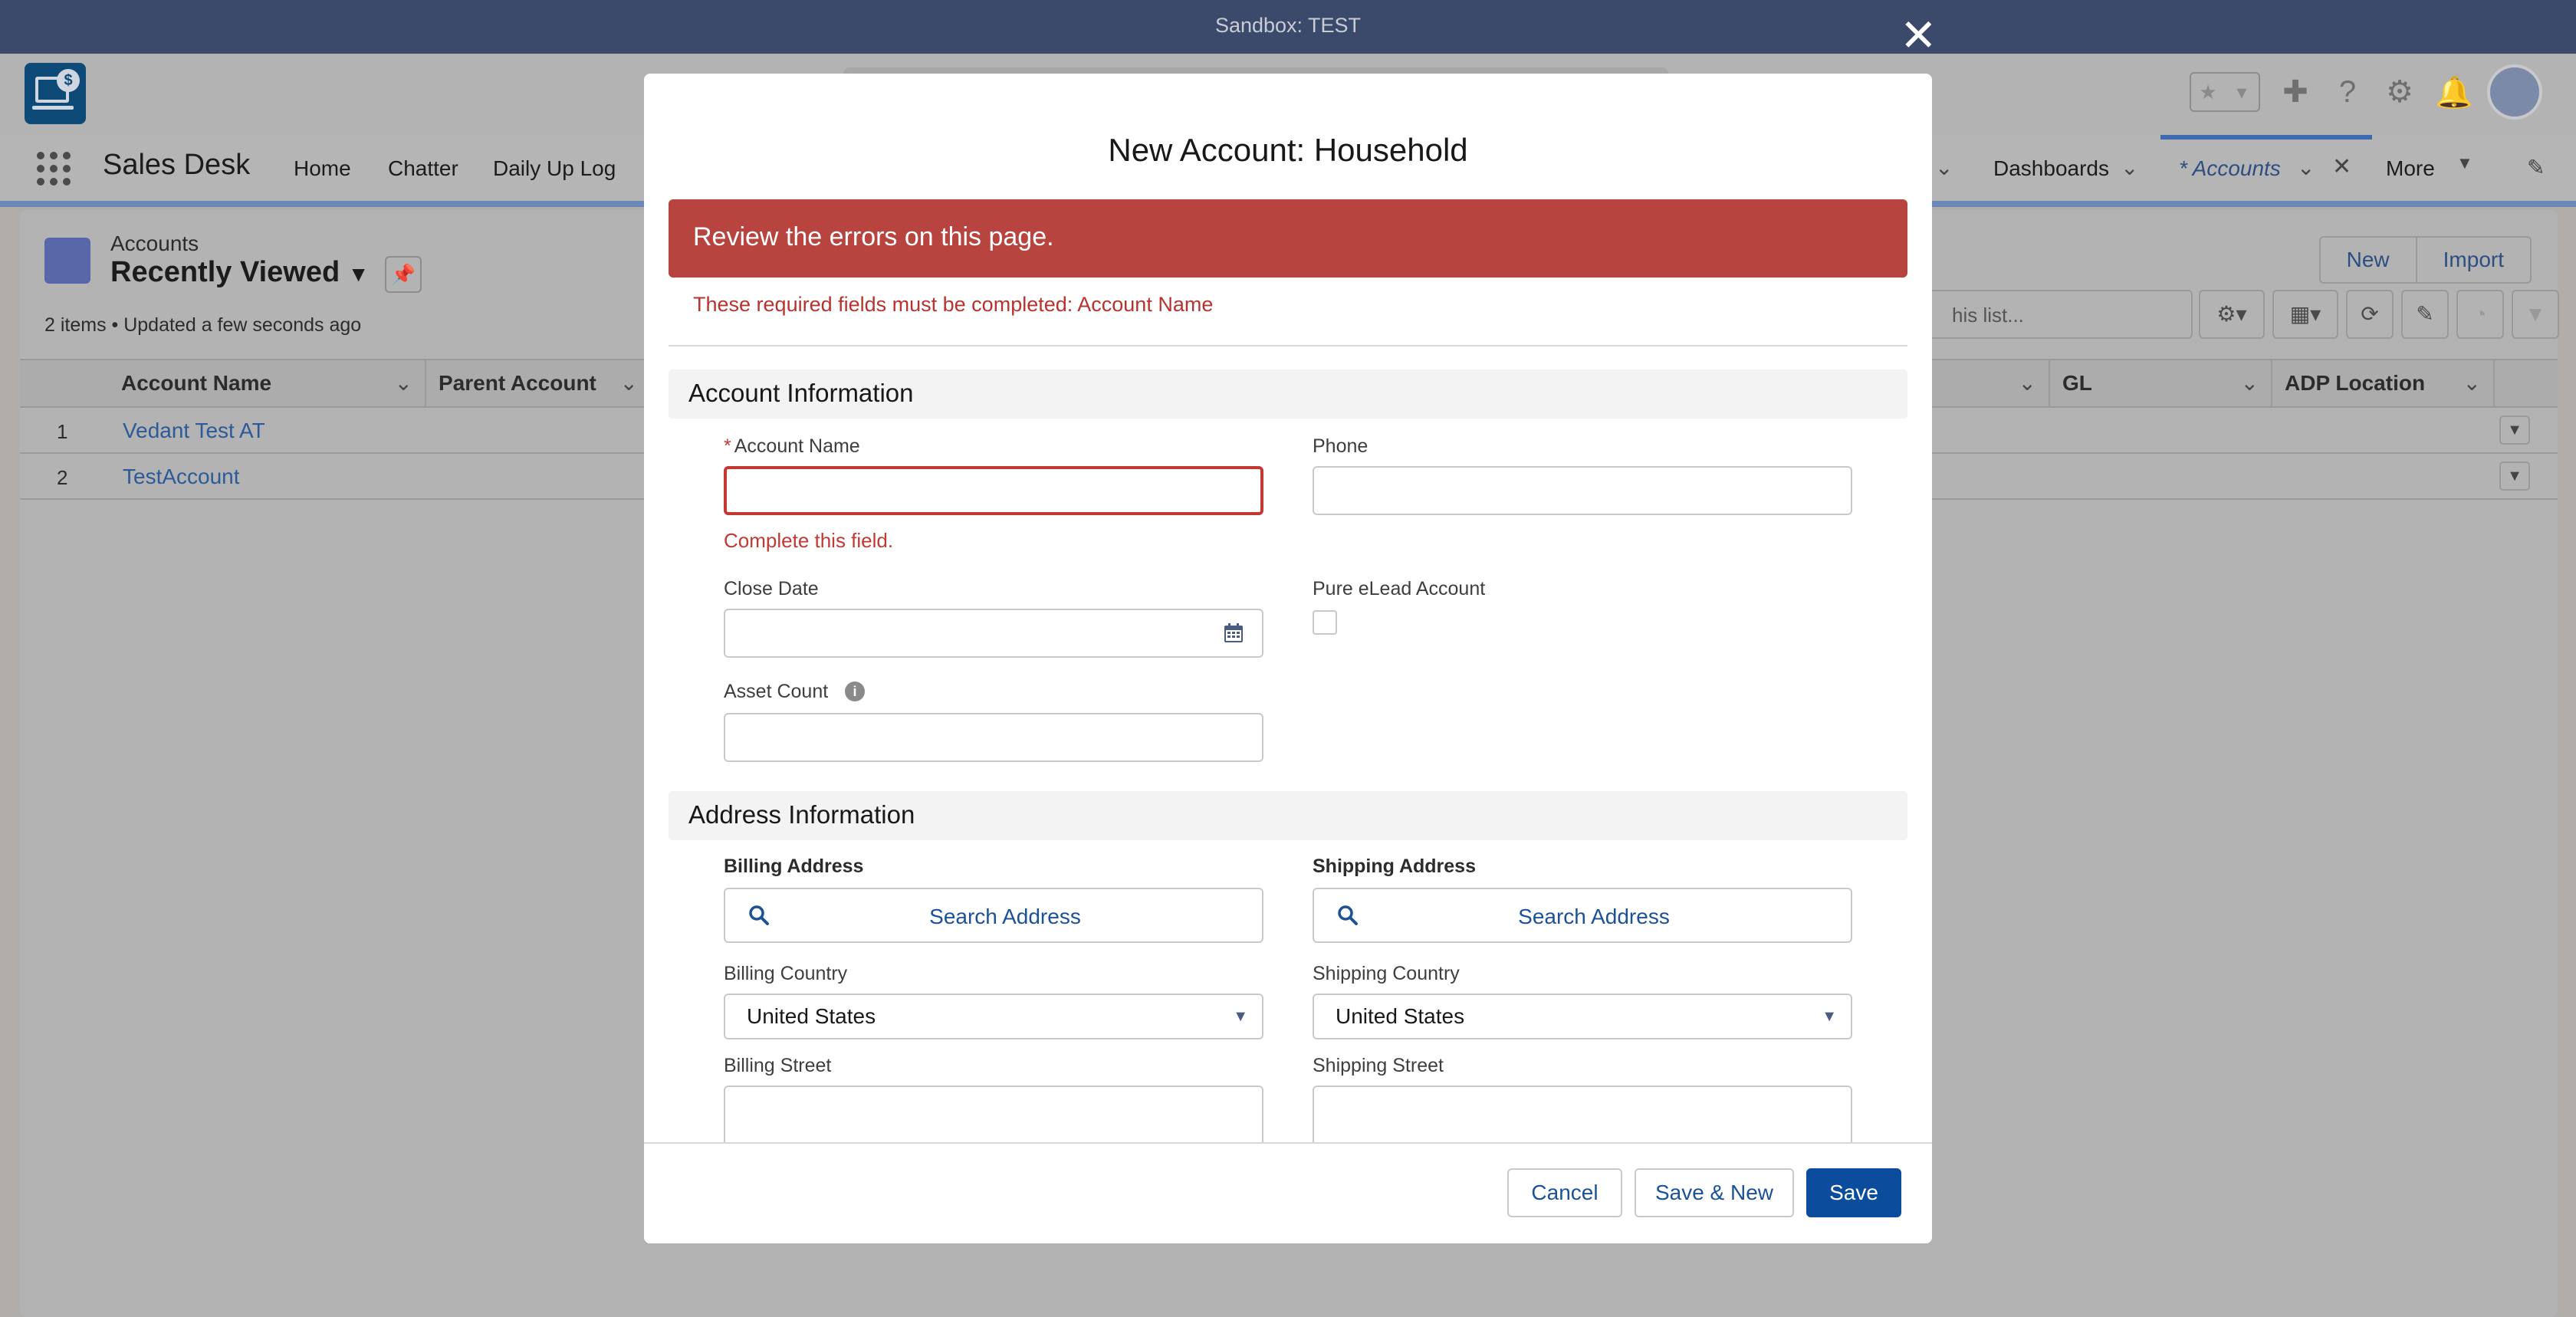 The height and width of the screenshot is (1317, 2576). What do you see at coordinates (2051, 168) in the screenshot?
I see `nav-item-dashboards: Dashboards` at bounding box center [2051, 168].